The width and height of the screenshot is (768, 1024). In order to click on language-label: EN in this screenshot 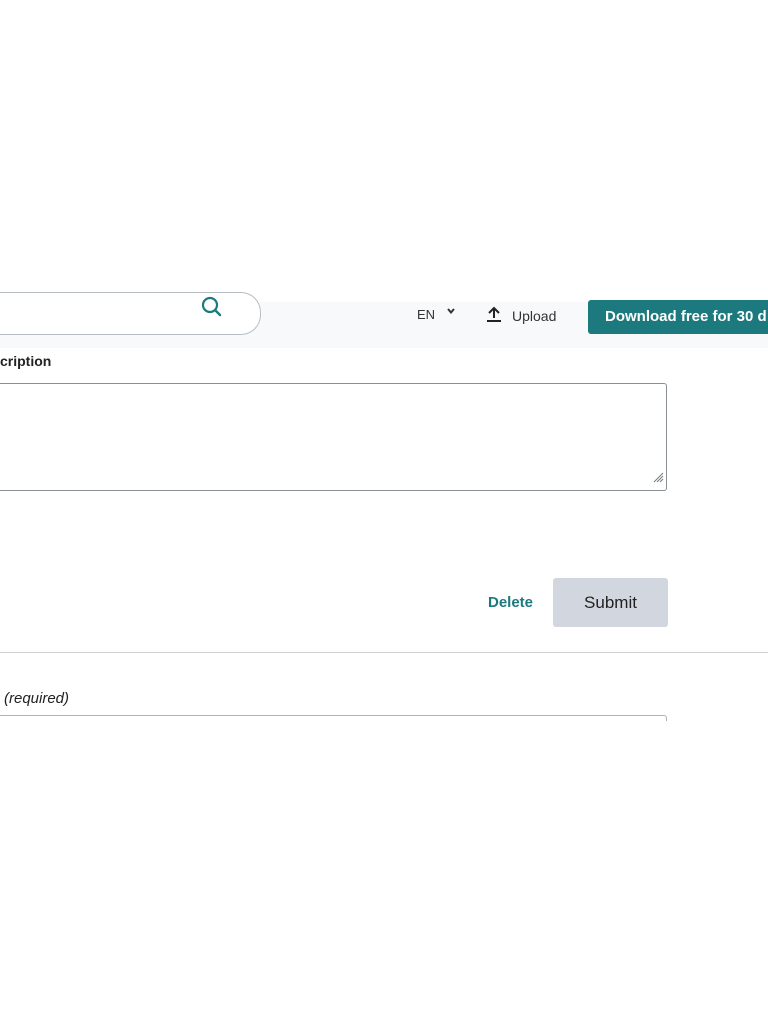, I will do `click(426, 314)`.